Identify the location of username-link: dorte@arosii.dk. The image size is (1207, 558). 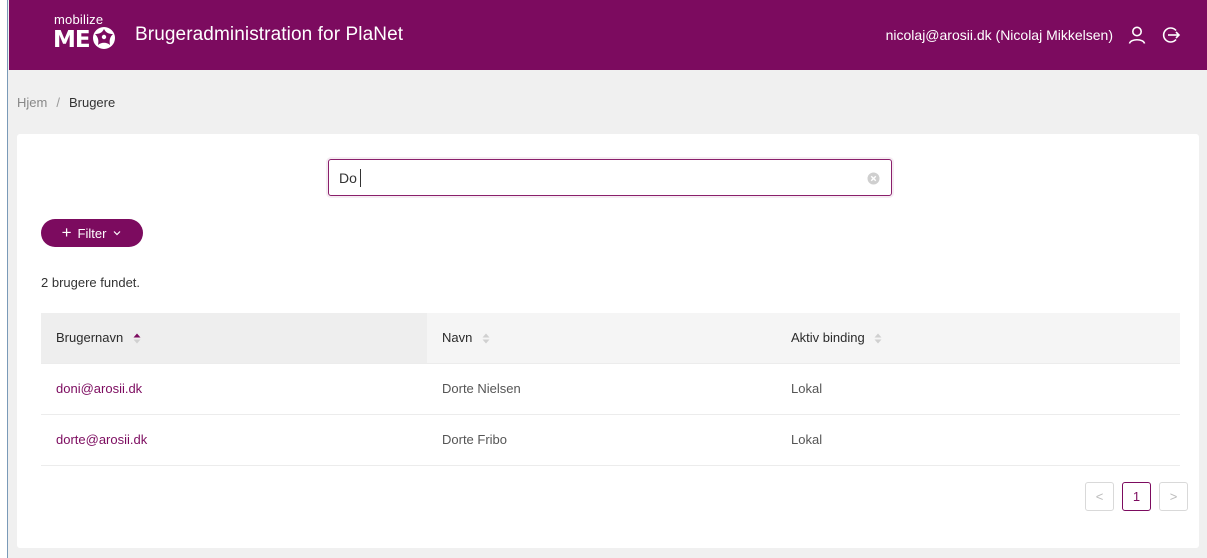
(234, 440).